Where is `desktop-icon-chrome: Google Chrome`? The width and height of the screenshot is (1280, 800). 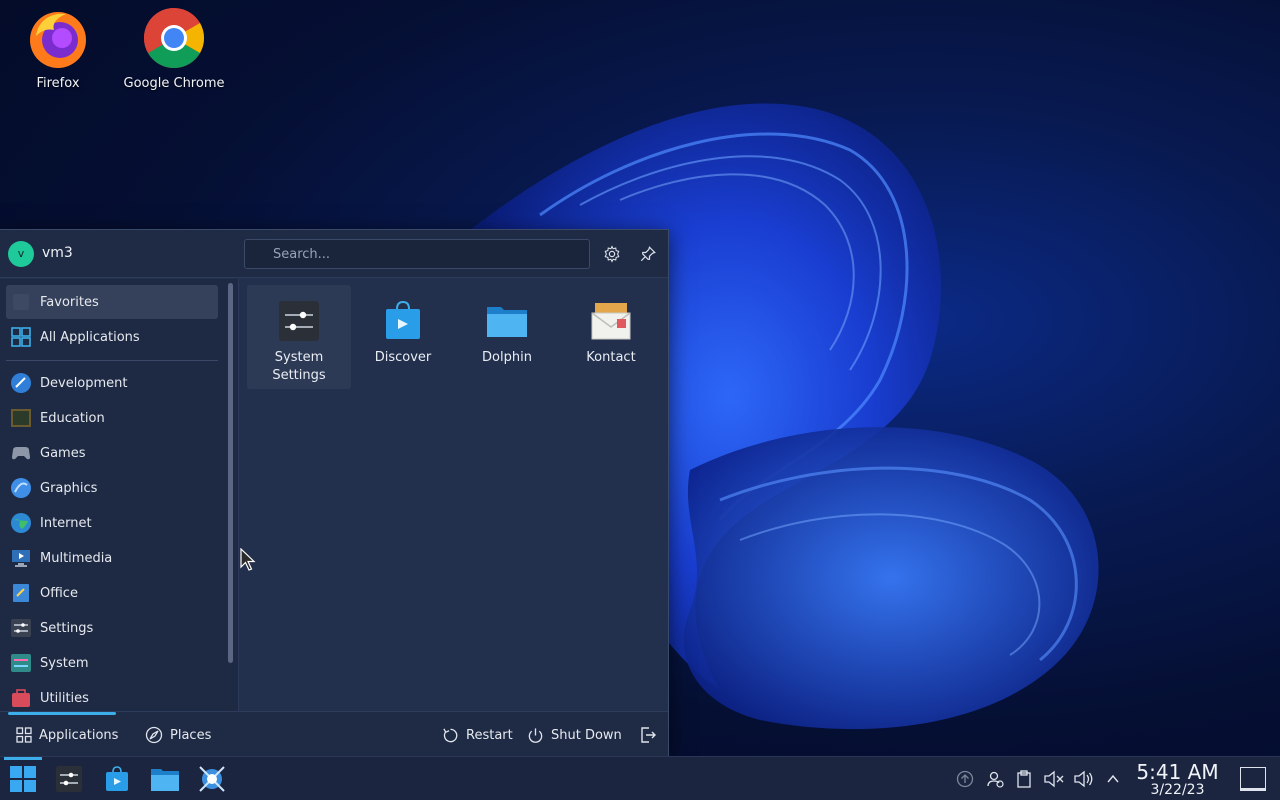
desktop-icon-chrome: Google Chrome is located at coordinates (174, 48).